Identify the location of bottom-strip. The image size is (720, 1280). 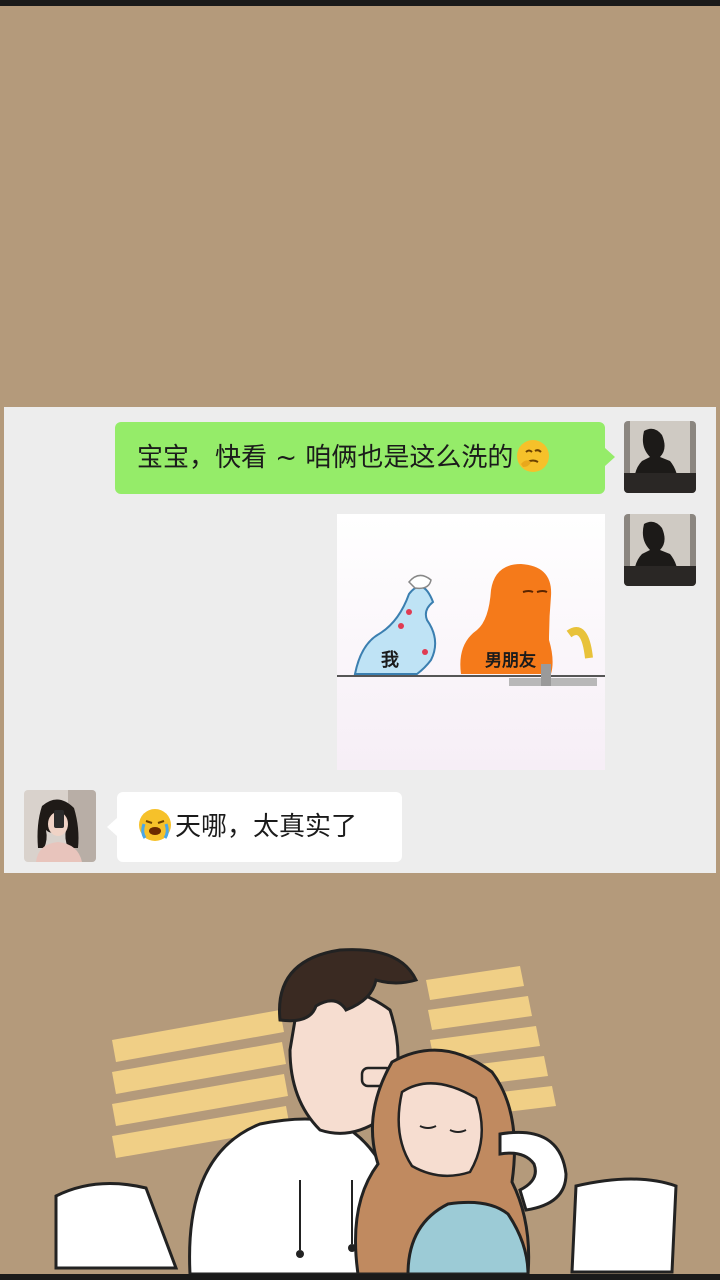
(360, 1277).